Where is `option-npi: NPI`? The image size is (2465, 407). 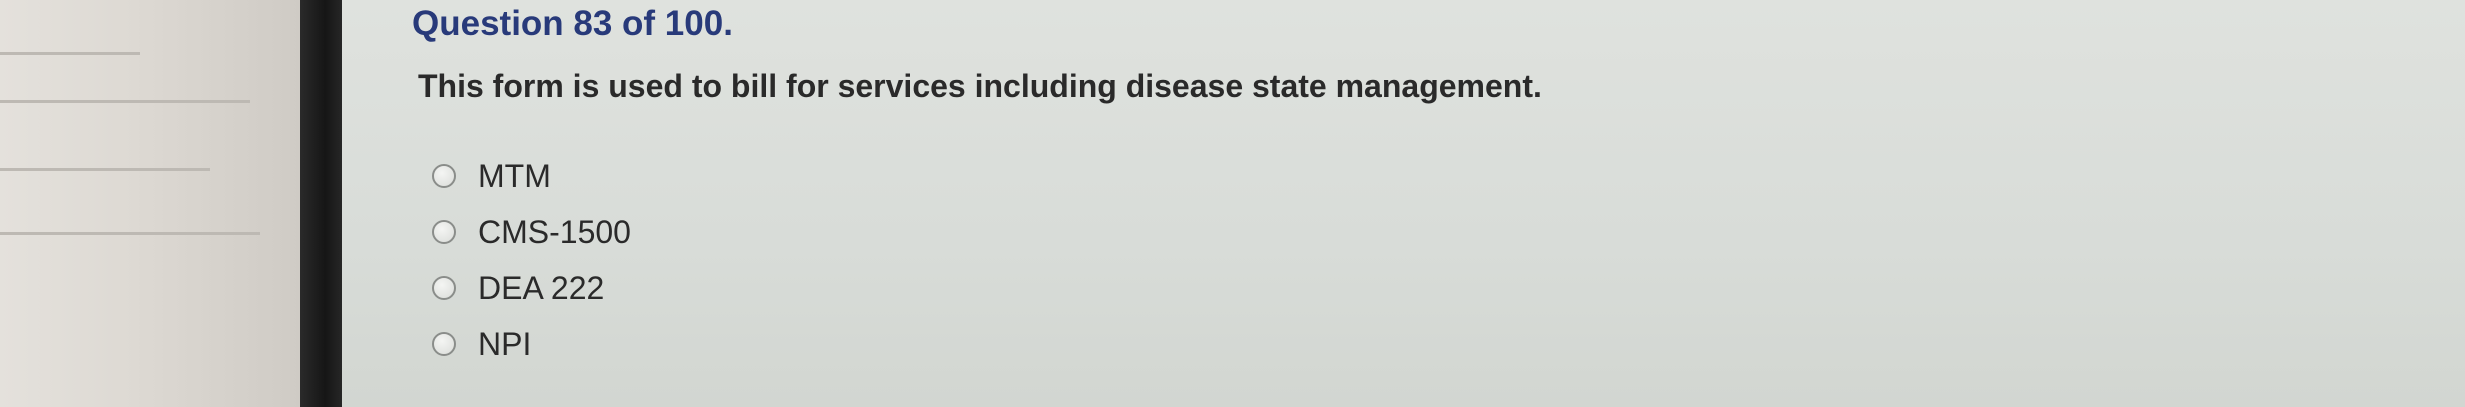 option-npi: NPI is located at coordinates (531, 344).